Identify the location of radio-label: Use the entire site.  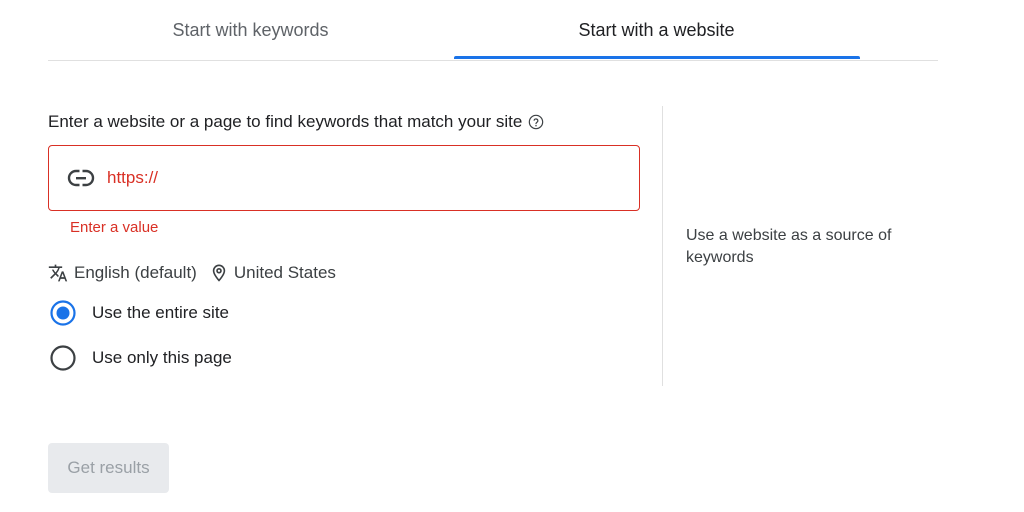
(161, 312).